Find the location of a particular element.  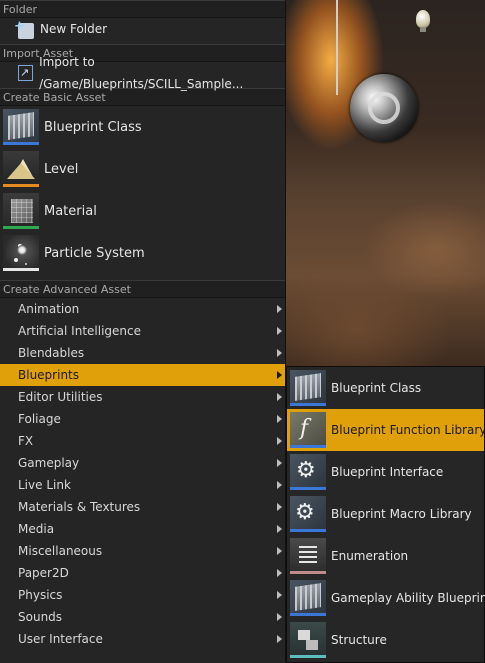

particle-system-icon is located at coordinates (21, 253).